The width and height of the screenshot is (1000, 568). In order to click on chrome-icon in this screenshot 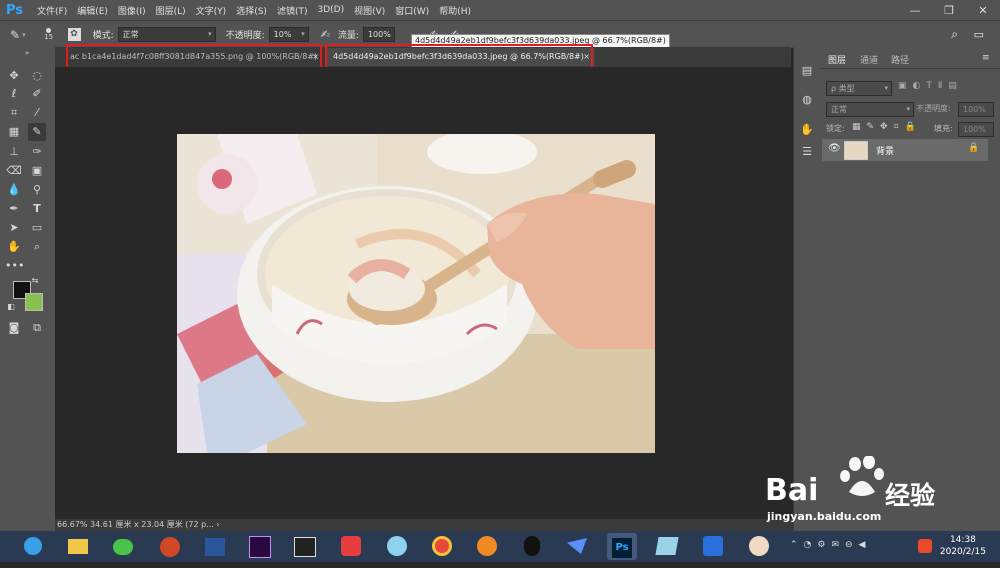, I will do `click(442, 546)`.